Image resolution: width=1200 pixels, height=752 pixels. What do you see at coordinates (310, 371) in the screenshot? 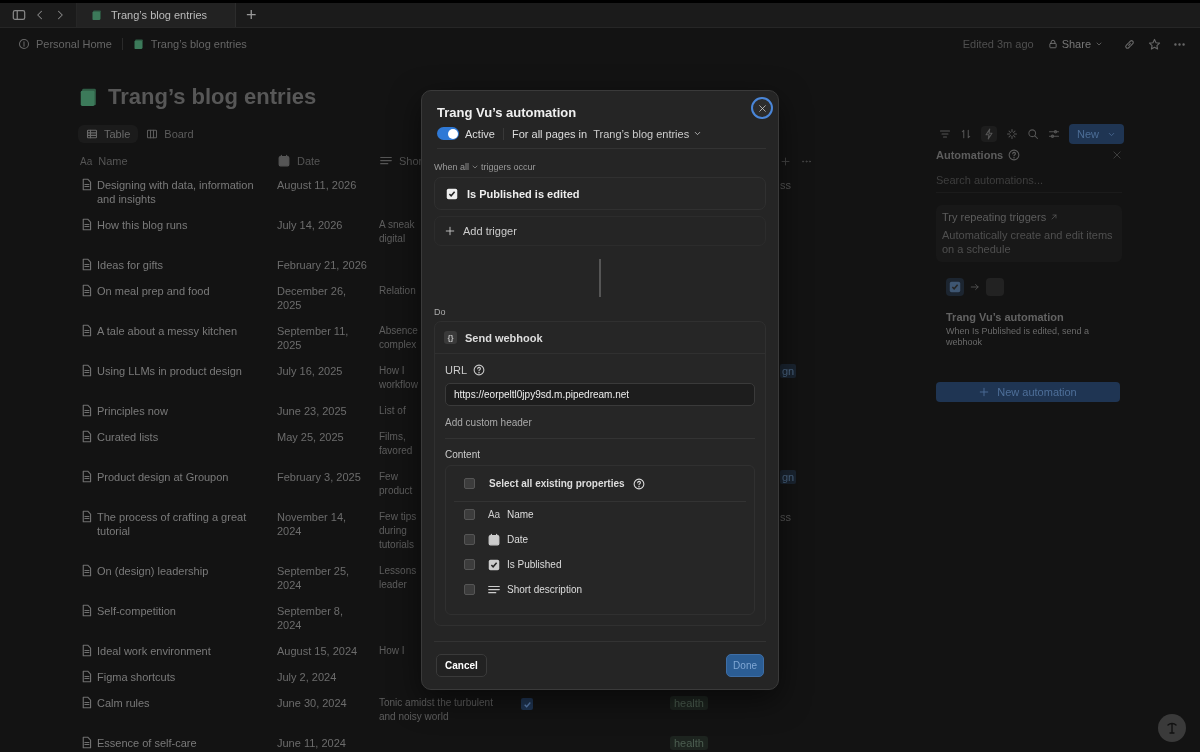
I see `date-cell-text: July 16, 2025` at bounding box center [310, 371].